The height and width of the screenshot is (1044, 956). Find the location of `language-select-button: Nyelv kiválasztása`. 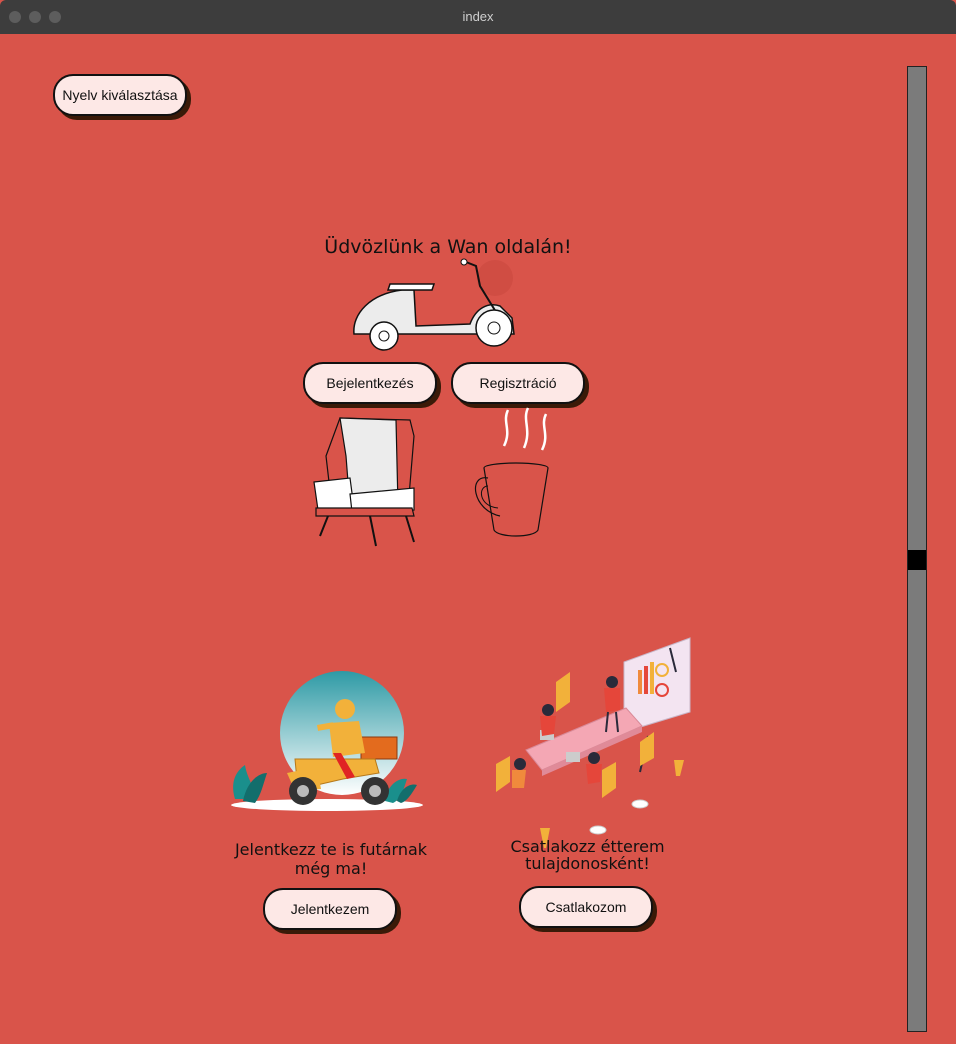

language-select-button: Nyelv kiválasztása is located at coordinates (120, 95).